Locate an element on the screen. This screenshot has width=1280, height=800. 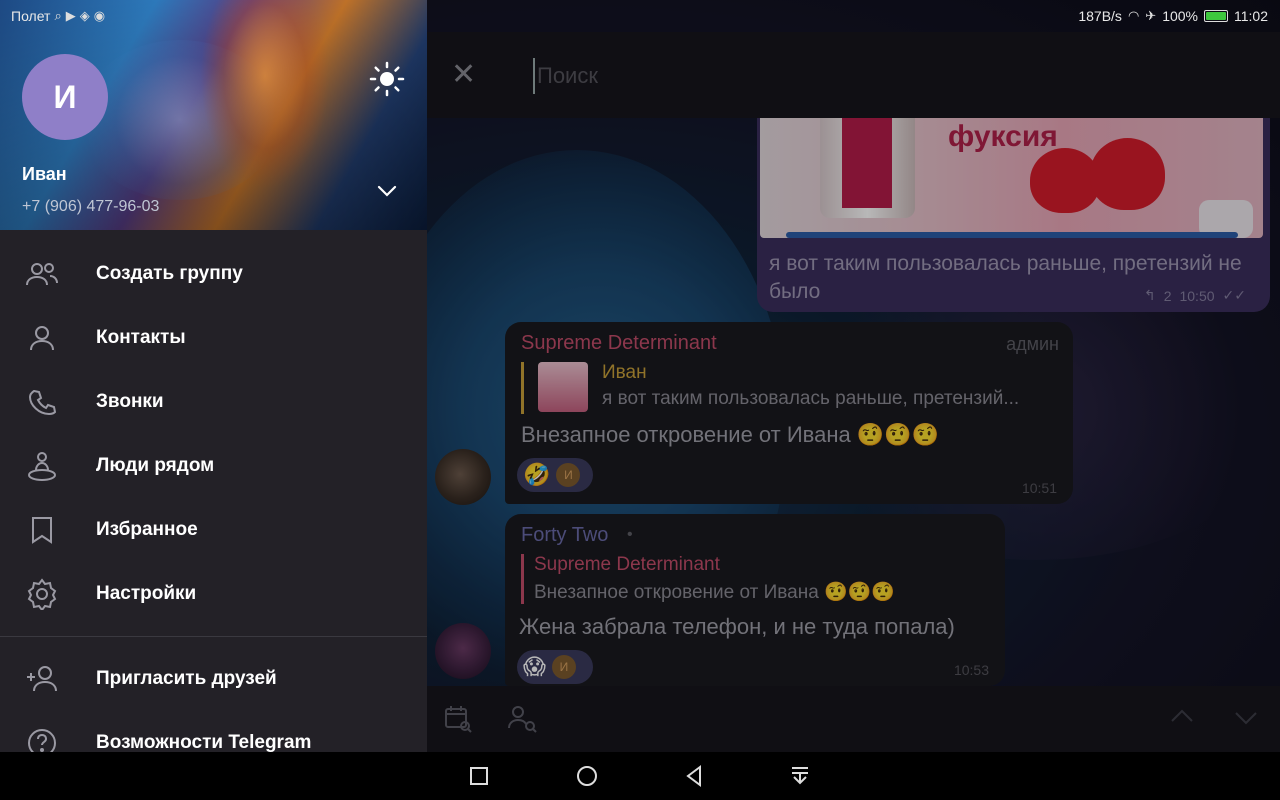
menu-item-calls: Звонки is located at coordinates (213, 402).